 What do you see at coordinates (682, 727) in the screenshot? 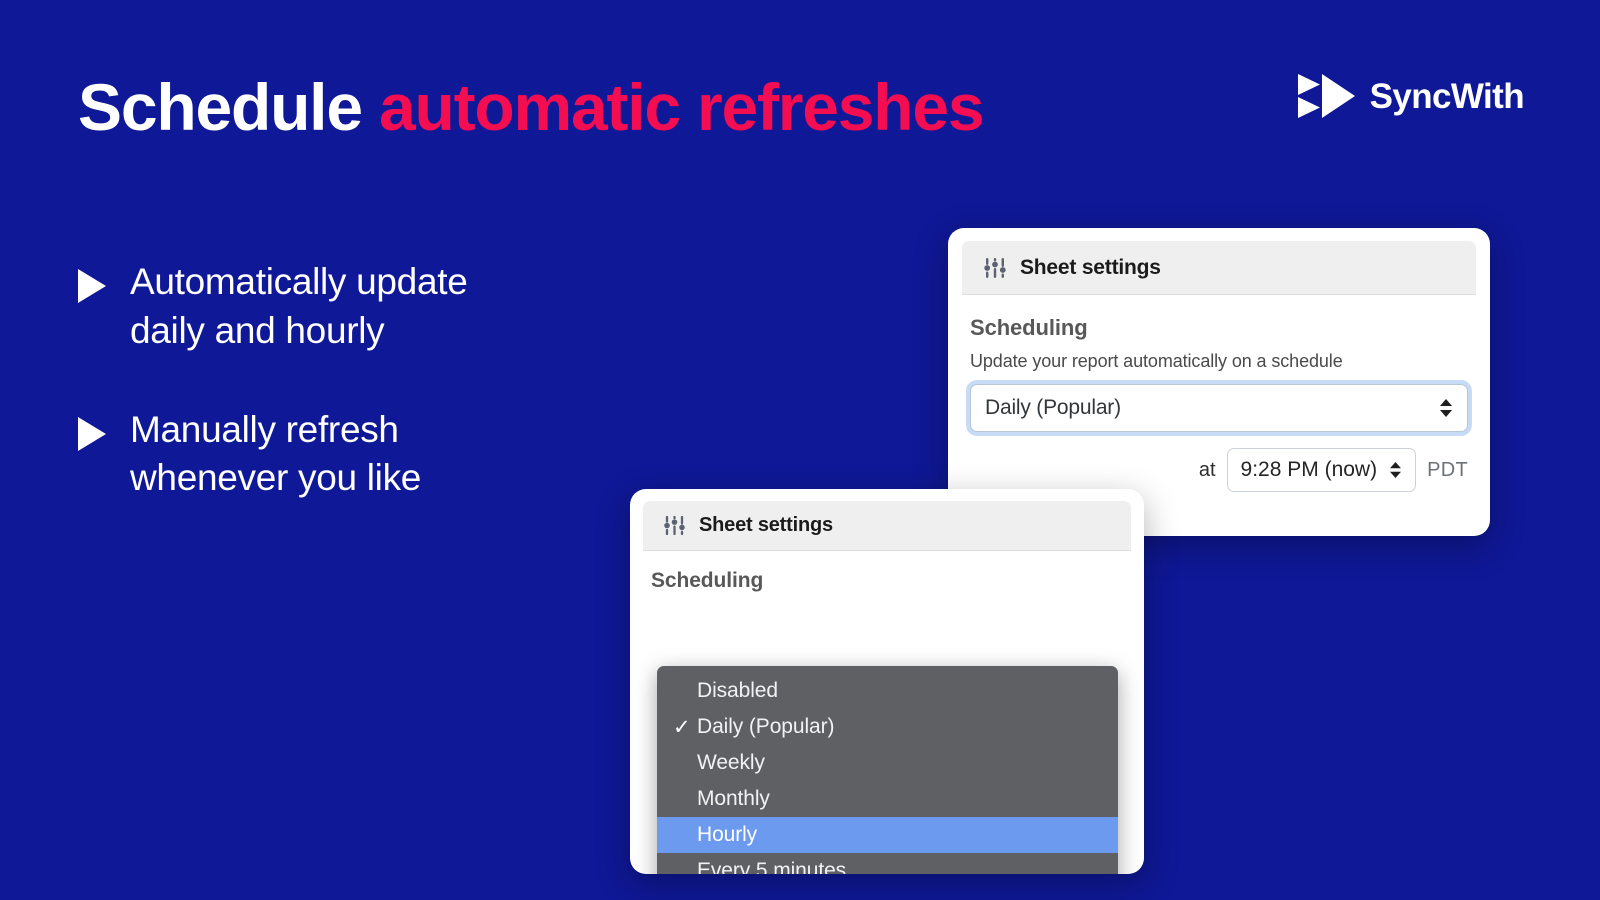
I see `dropdown-check-icon: ✓` at bounding box center [682, 727].